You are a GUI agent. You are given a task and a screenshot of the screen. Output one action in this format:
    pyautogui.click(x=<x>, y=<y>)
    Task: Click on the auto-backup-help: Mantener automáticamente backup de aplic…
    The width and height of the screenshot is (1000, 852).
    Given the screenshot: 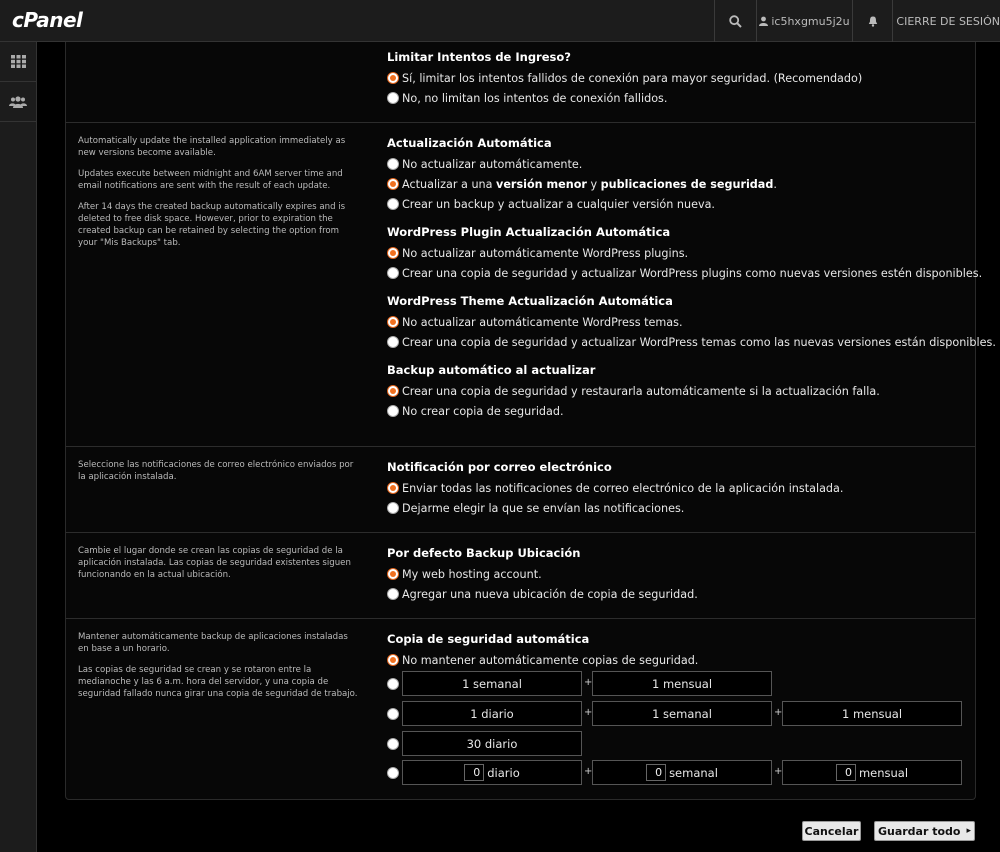 What is the action you would take?
    pyautogui.click(x=219, y=670)
    